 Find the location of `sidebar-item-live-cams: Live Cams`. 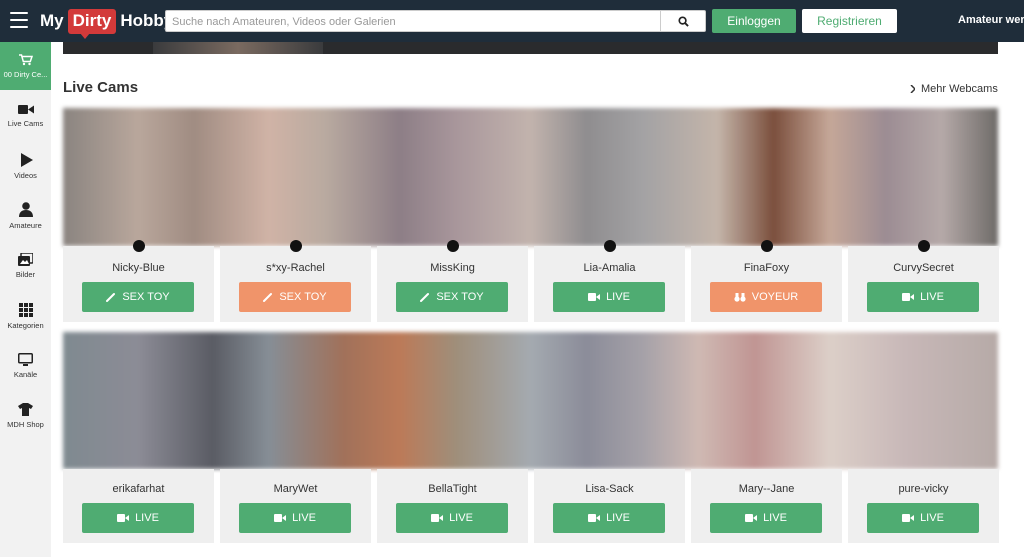

sidebar-item-live-cams: Live Cams is located at coordinates (25, 116).